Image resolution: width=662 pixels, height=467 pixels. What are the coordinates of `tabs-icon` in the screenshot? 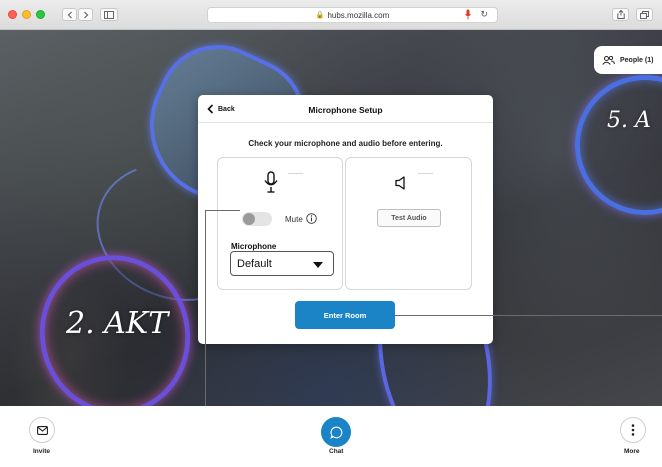 It's located at (644, 14).